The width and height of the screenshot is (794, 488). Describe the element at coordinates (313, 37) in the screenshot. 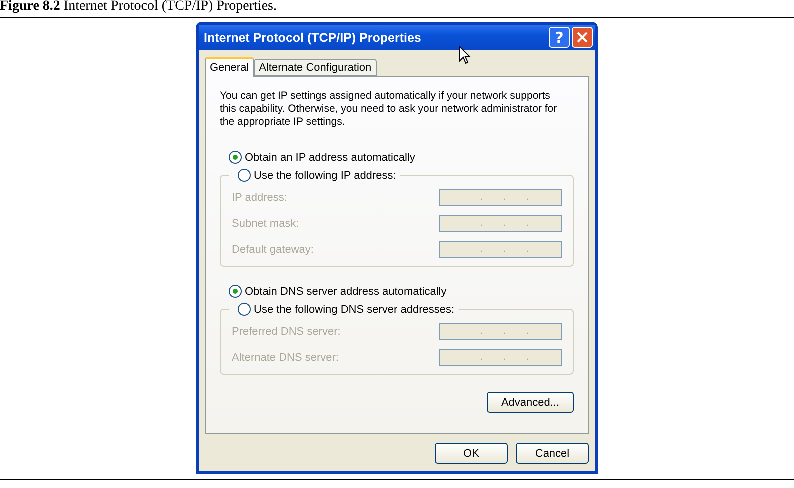

I see `window-title: Internet Protocol (TCP/IP) Properties` at that location.